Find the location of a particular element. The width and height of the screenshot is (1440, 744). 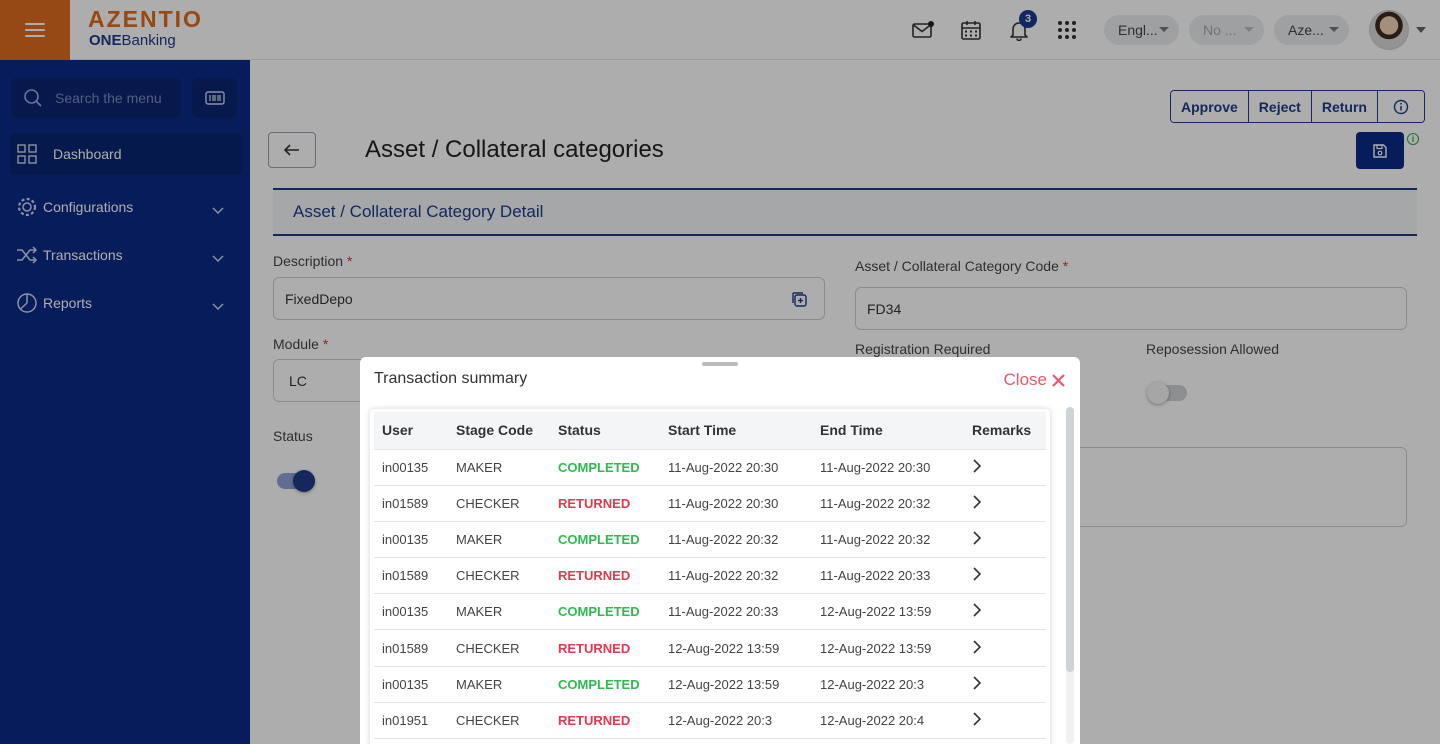

column-header-stage-code: Stage Code is located at coordinates (499, 431).